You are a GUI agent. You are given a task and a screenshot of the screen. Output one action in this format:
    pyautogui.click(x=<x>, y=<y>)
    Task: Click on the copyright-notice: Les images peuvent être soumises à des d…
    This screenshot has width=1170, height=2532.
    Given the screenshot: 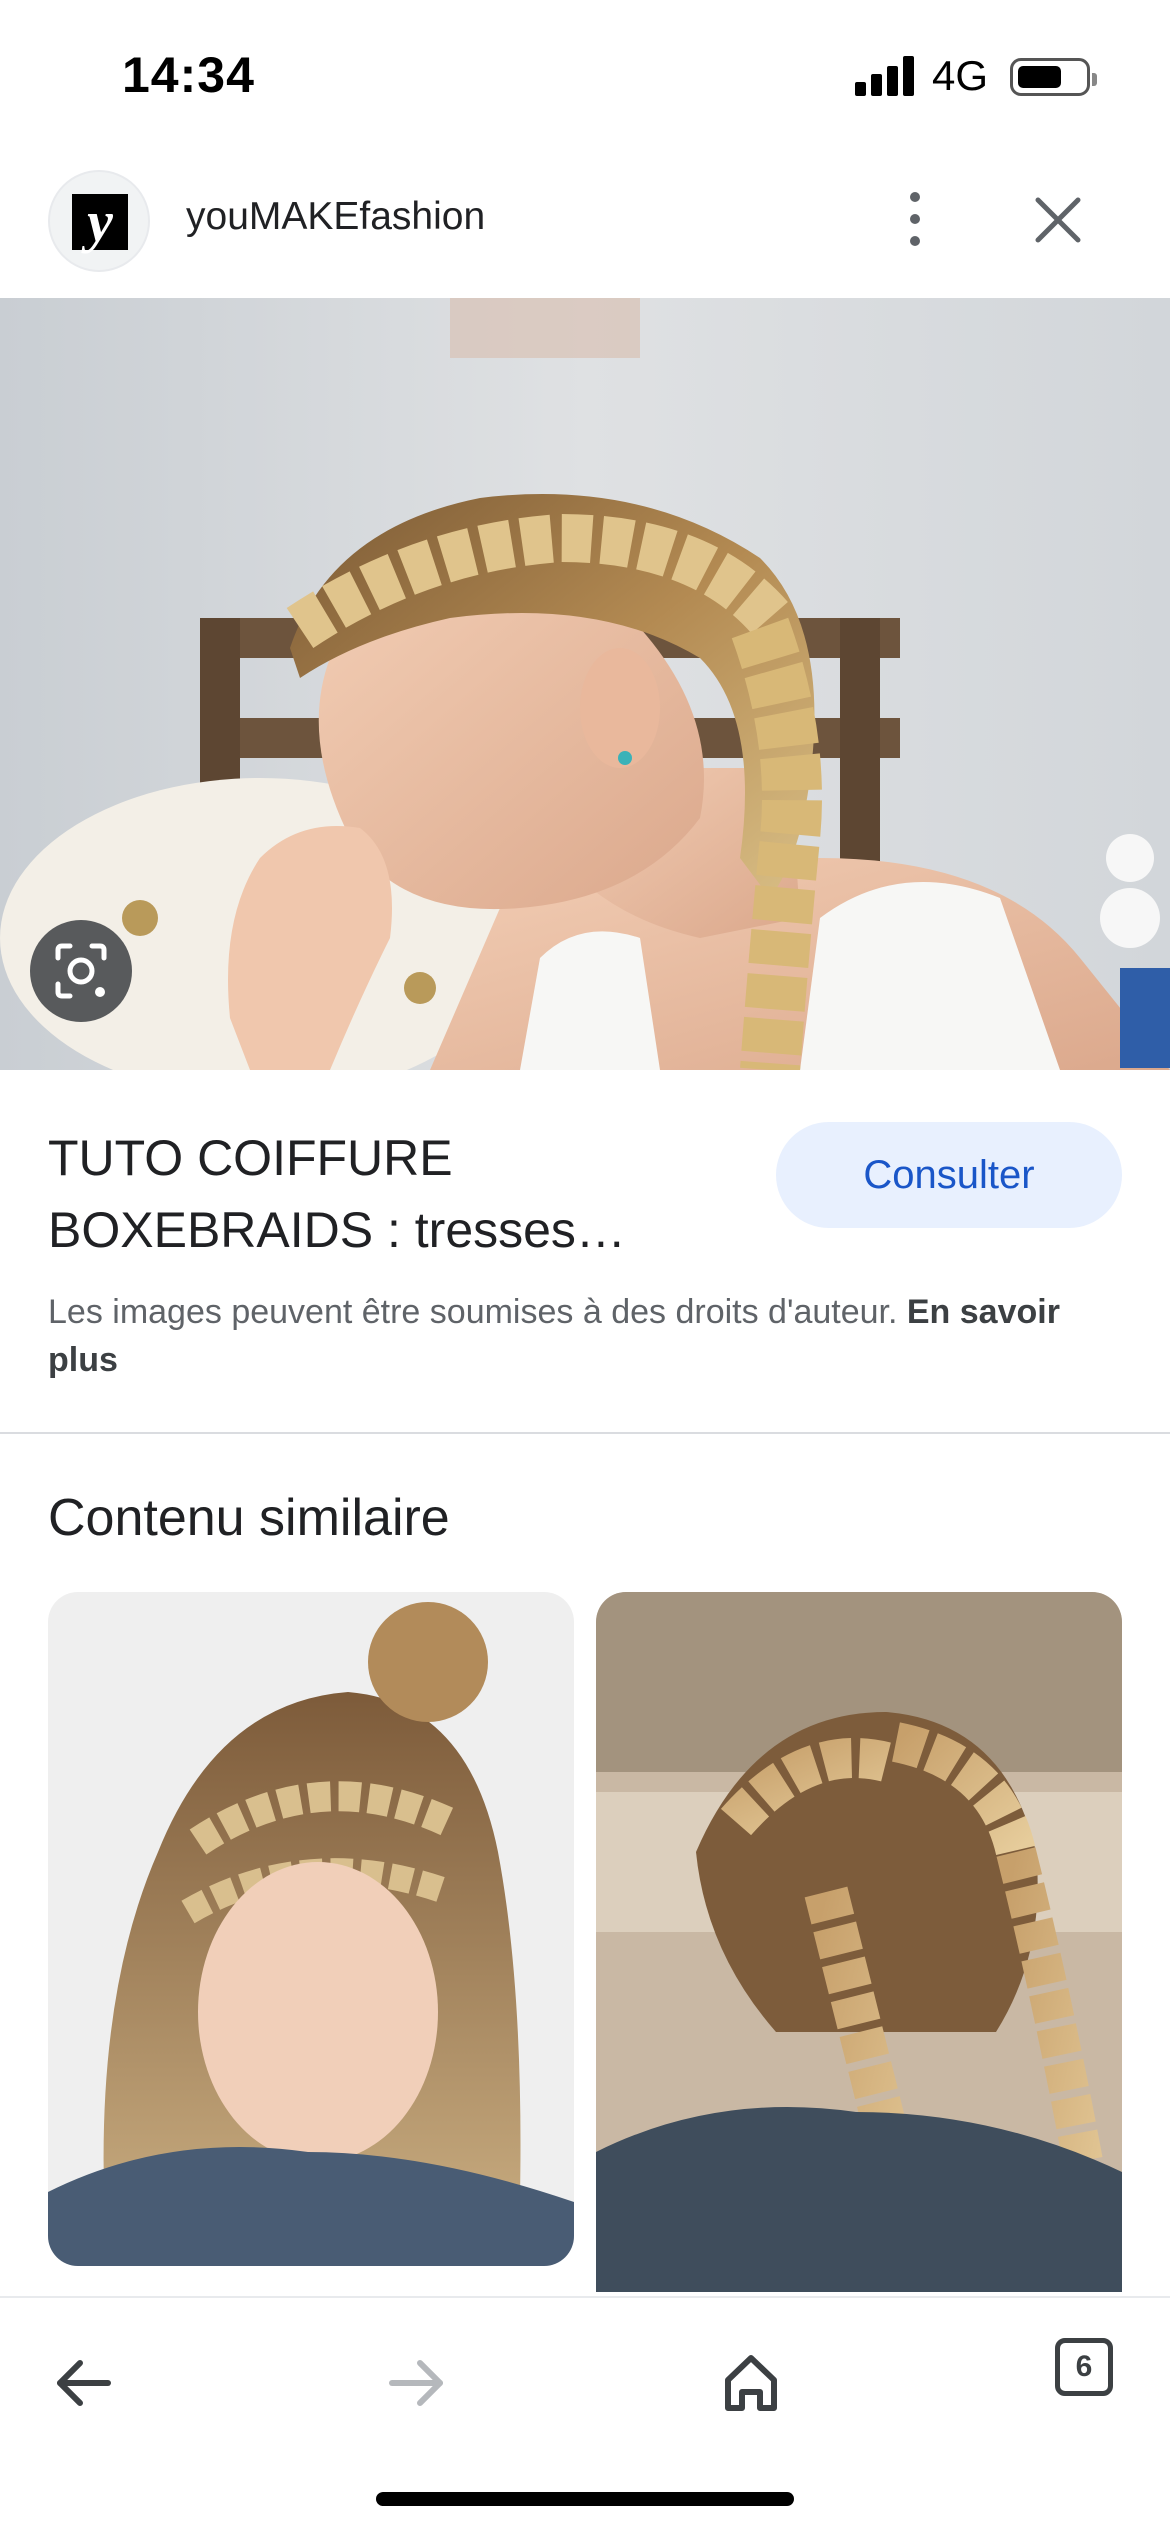 What is the action you would take?
    pyautogui.click(x=583, y=1336)
    